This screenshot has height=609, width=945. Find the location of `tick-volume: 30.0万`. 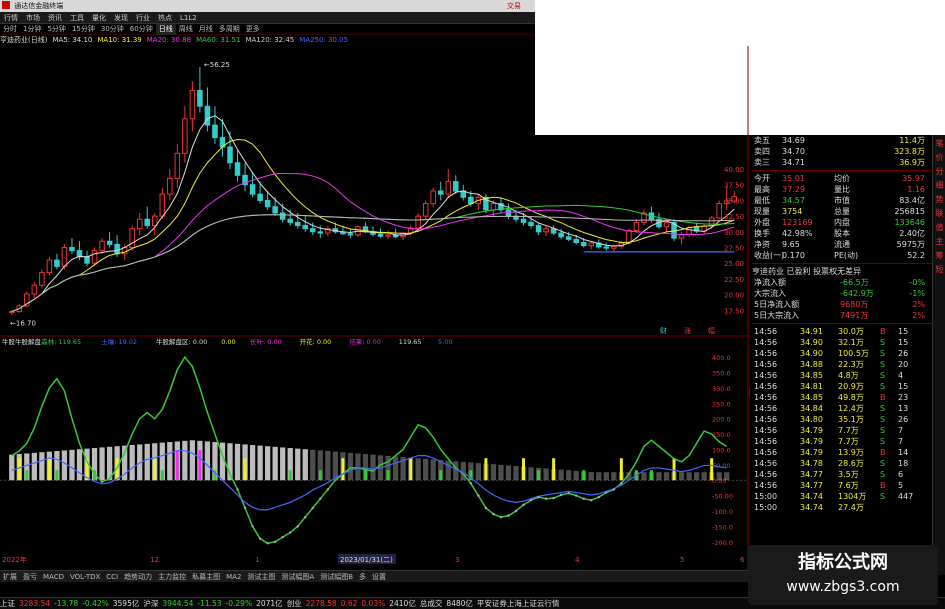

tick-volume: 30.0万 is located at coordinates (851, 331).